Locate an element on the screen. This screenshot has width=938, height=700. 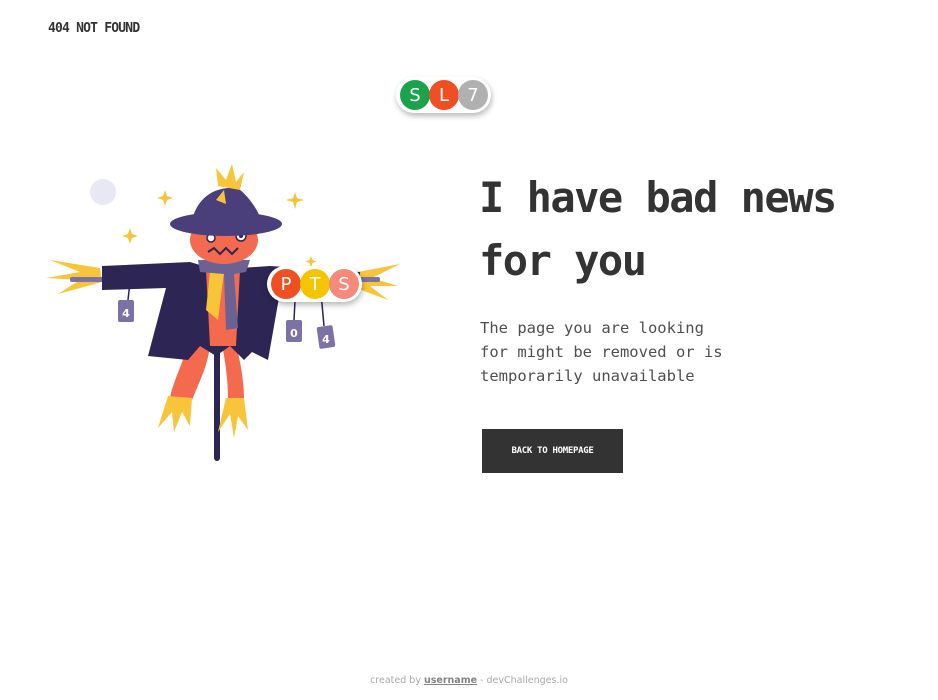
footer-credit: created by username - devChallenges.io is located at coordinates (469, 680).